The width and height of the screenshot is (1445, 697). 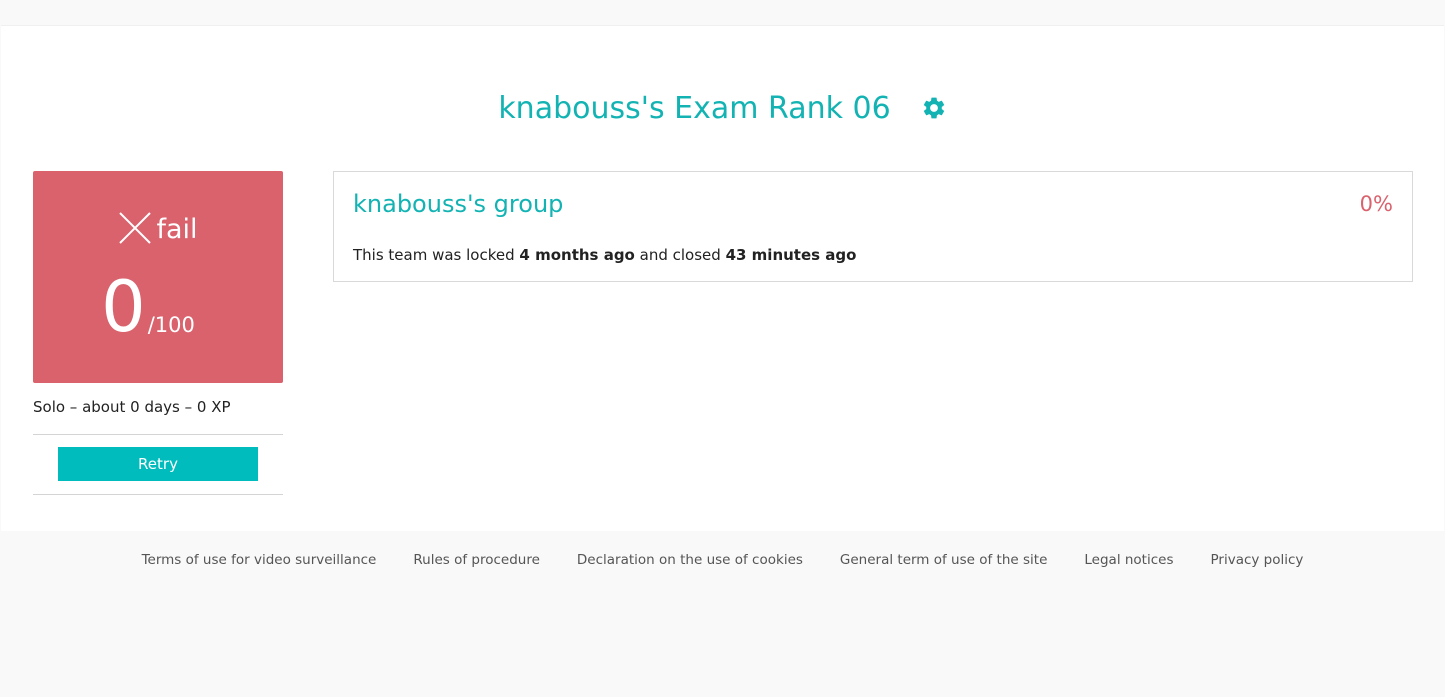 I want to click on exam-meta: Solo – about 0 days – 0 XP, so click(x=132, y=407).